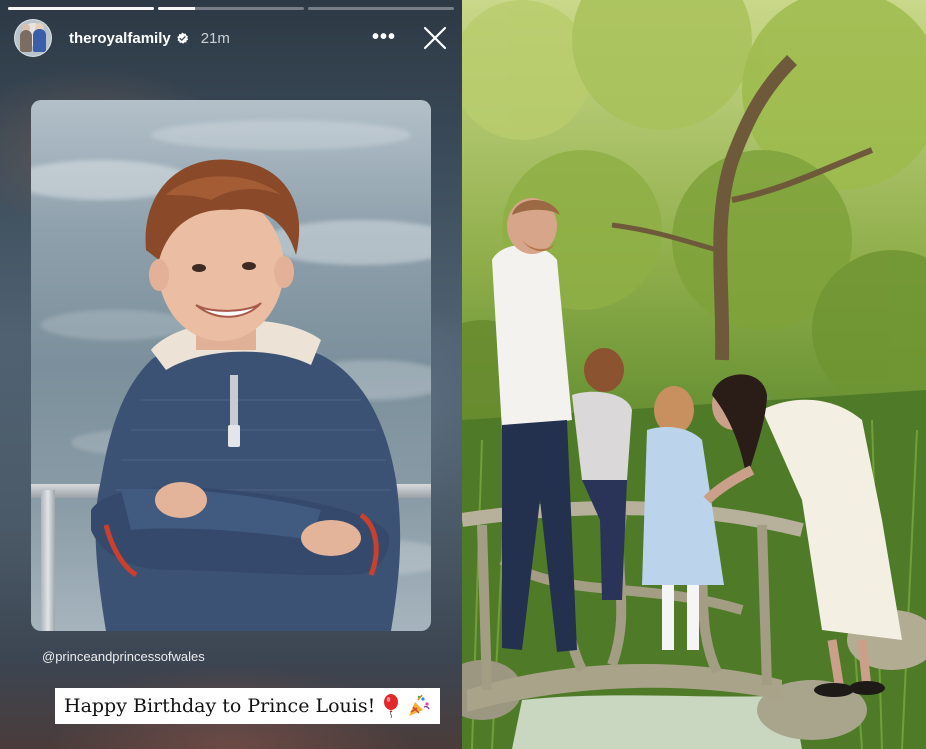 The width and height of the screenshot is (926, 749). I want to click on story-header: theroyalfamily 21m •••, so click(231, 38).